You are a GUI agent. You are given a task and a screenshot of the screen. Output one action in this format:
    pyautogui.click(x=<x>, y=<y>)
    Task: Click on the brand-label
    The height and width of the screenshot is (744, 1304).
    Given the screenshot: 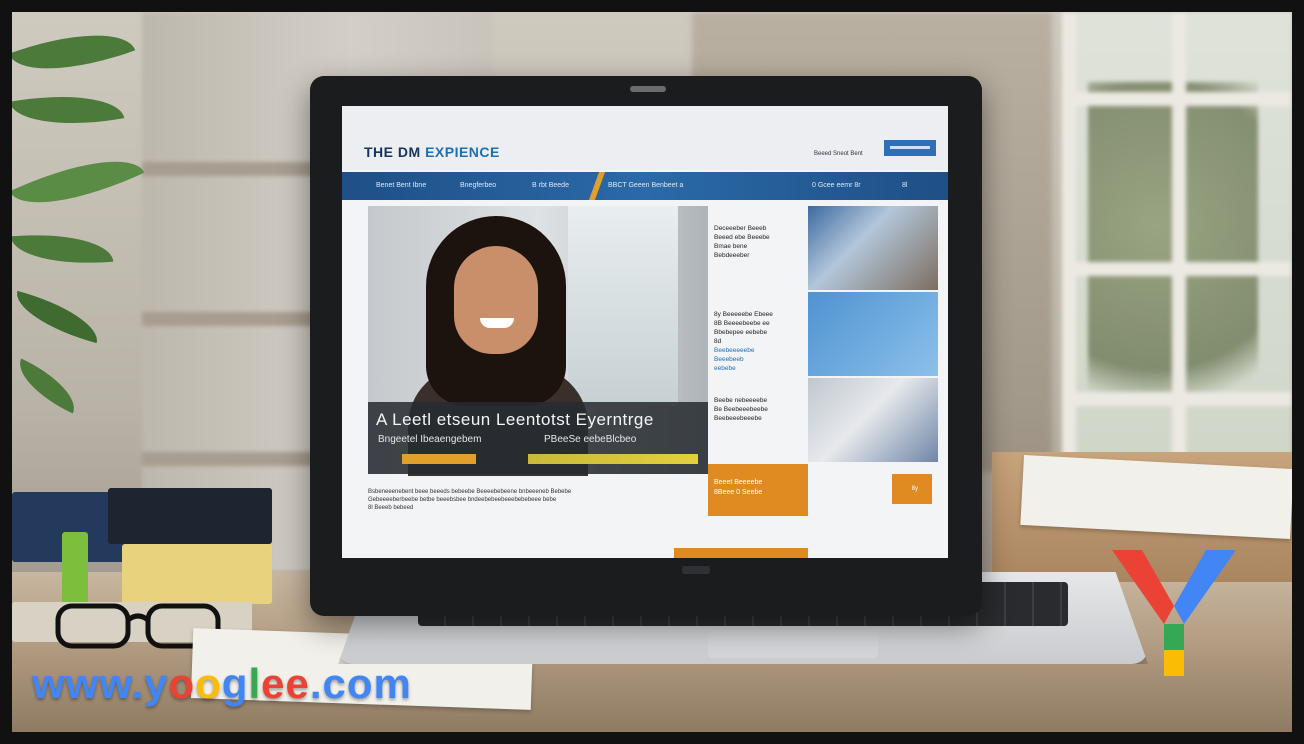 What is the action you would take?
    pyautogui.click(x=696, y=570)
    